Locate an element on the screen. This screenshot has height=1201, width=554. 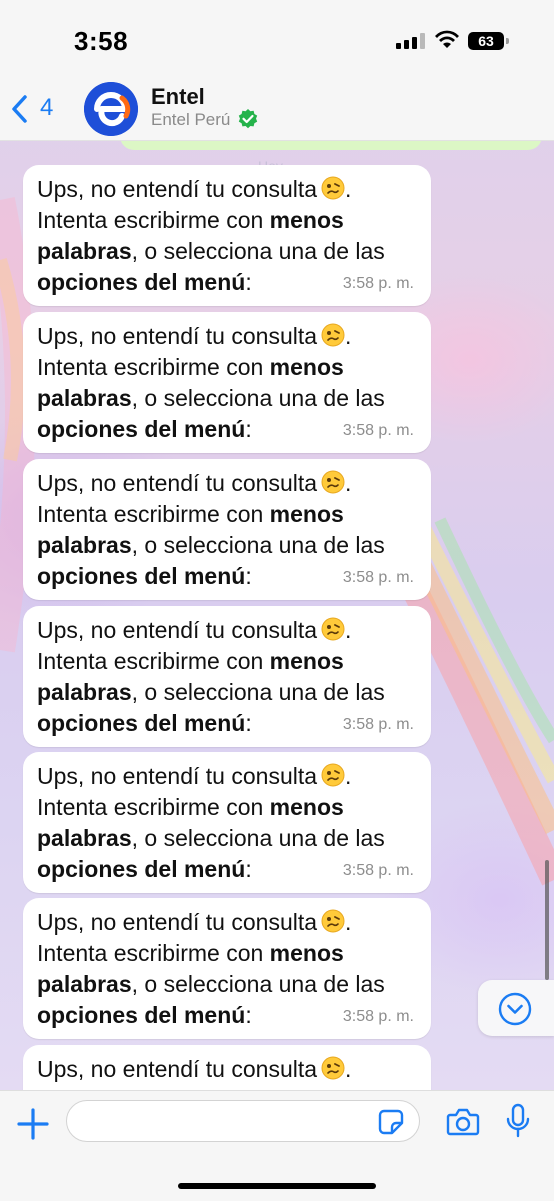
chat-header: 4 Entel Entel Perú is located at coordinates (277, 109).